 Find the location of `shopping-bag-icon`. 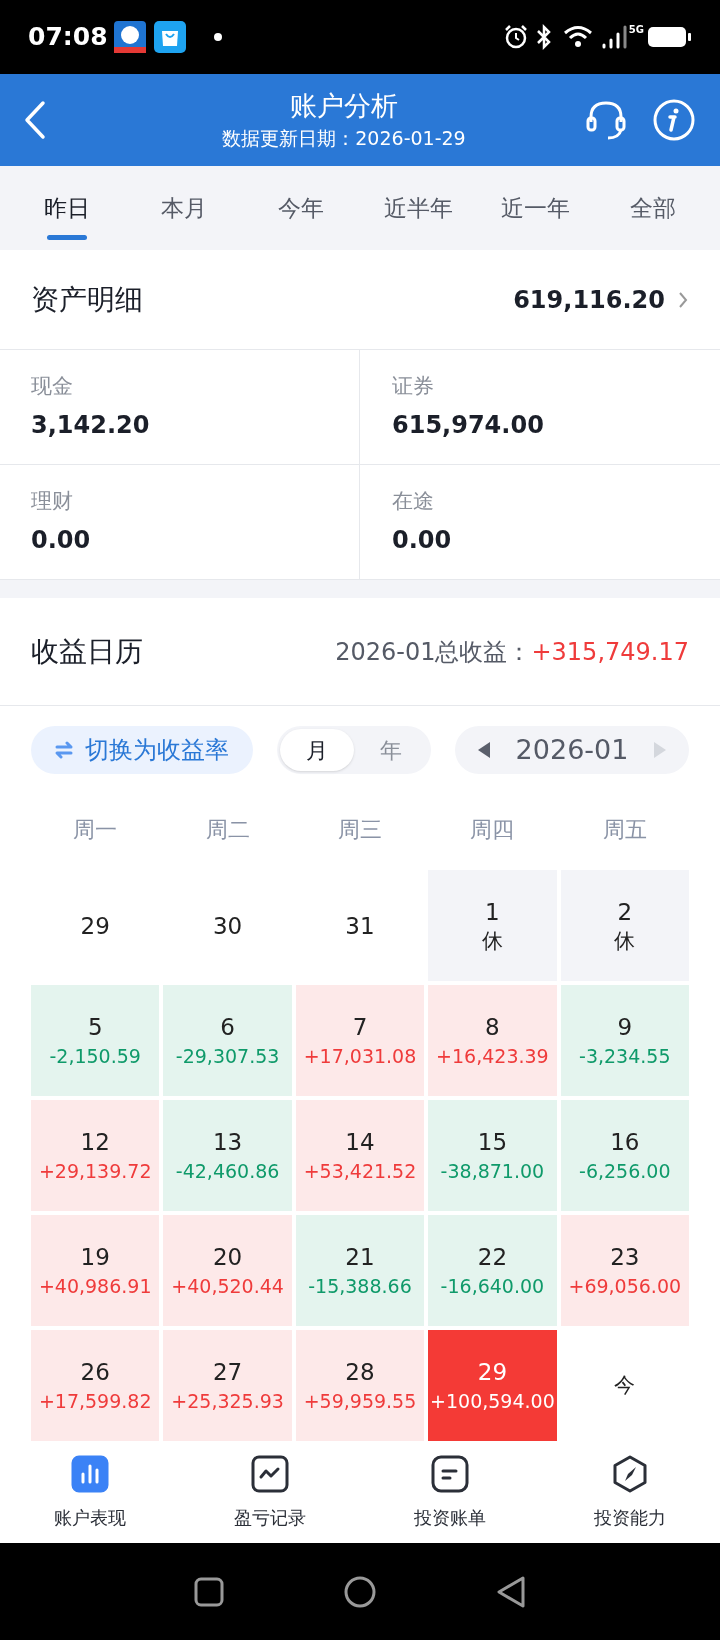

shopping-bag-icon is located at coordinates (169, 37).